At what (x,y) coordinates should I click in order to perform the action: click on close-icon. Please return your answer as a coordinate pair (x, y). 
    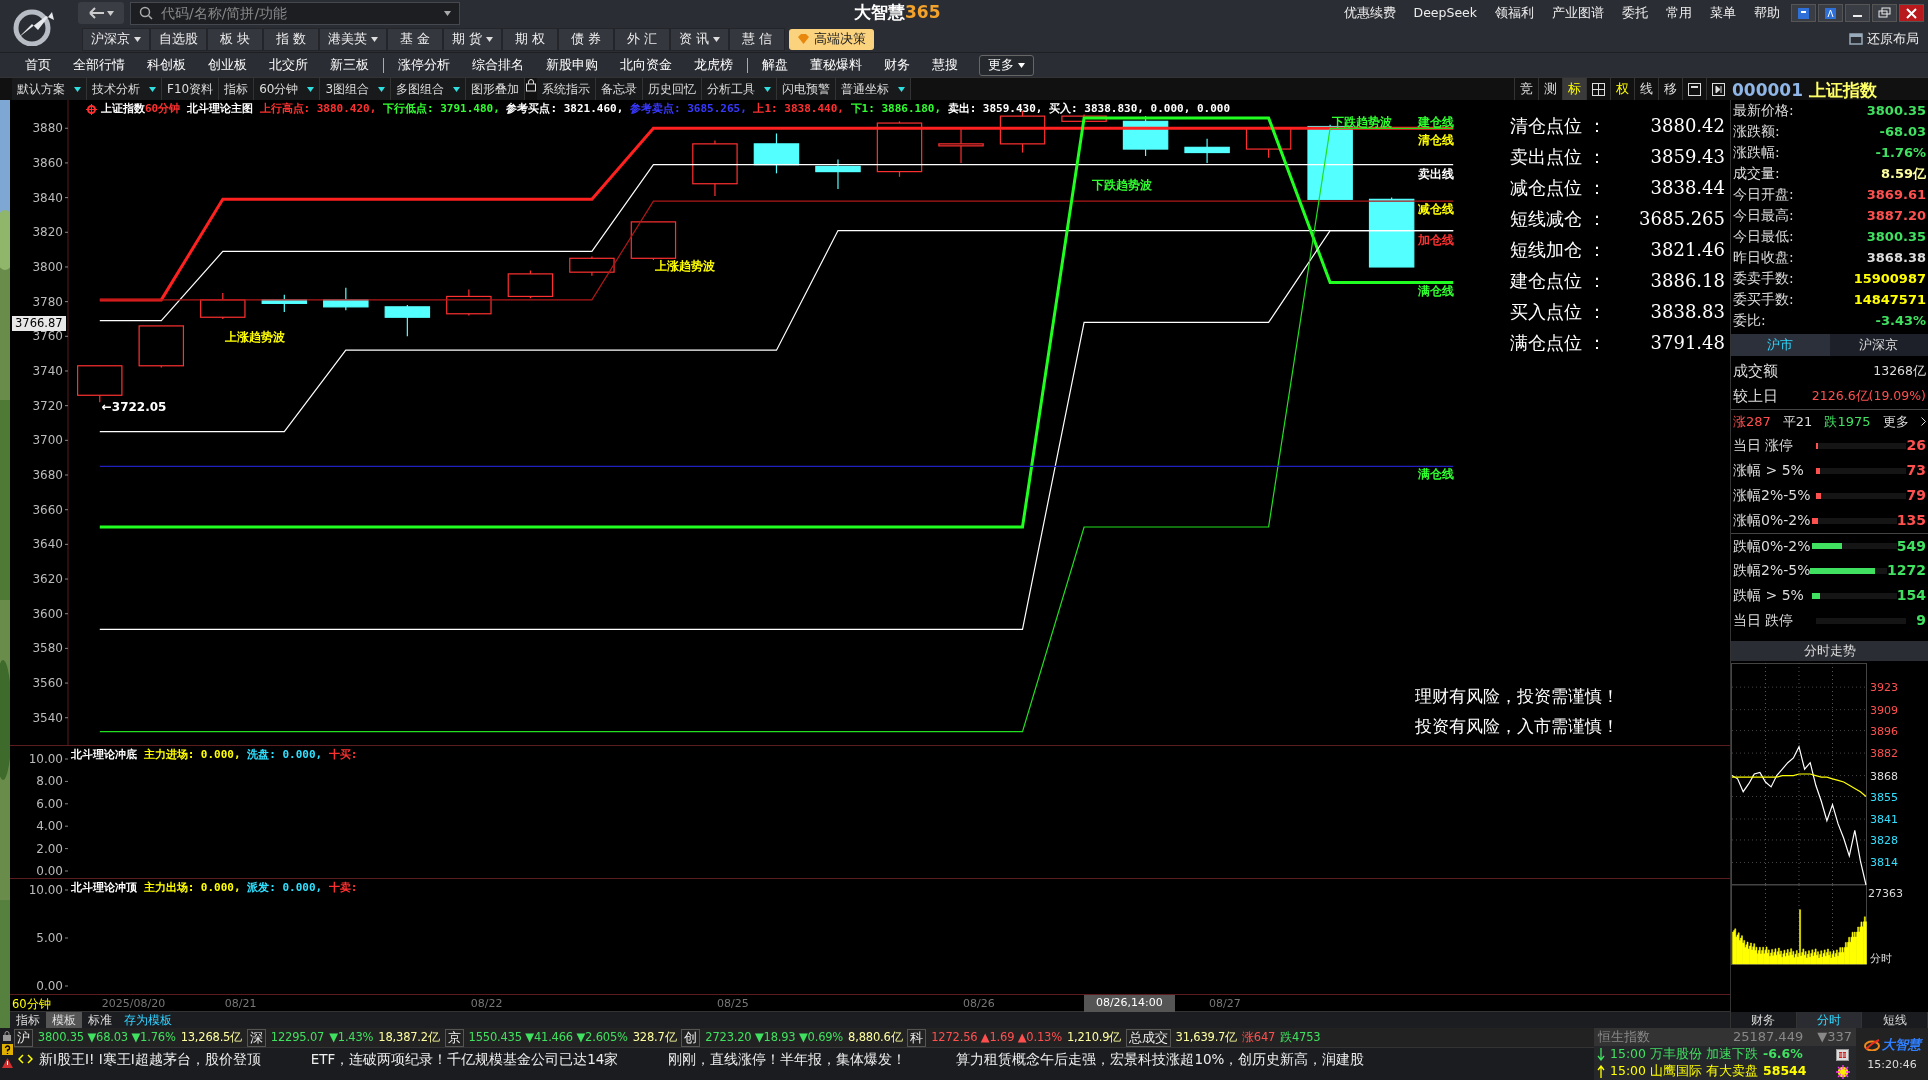
    Looking at the image, I should click on (1911, 13).